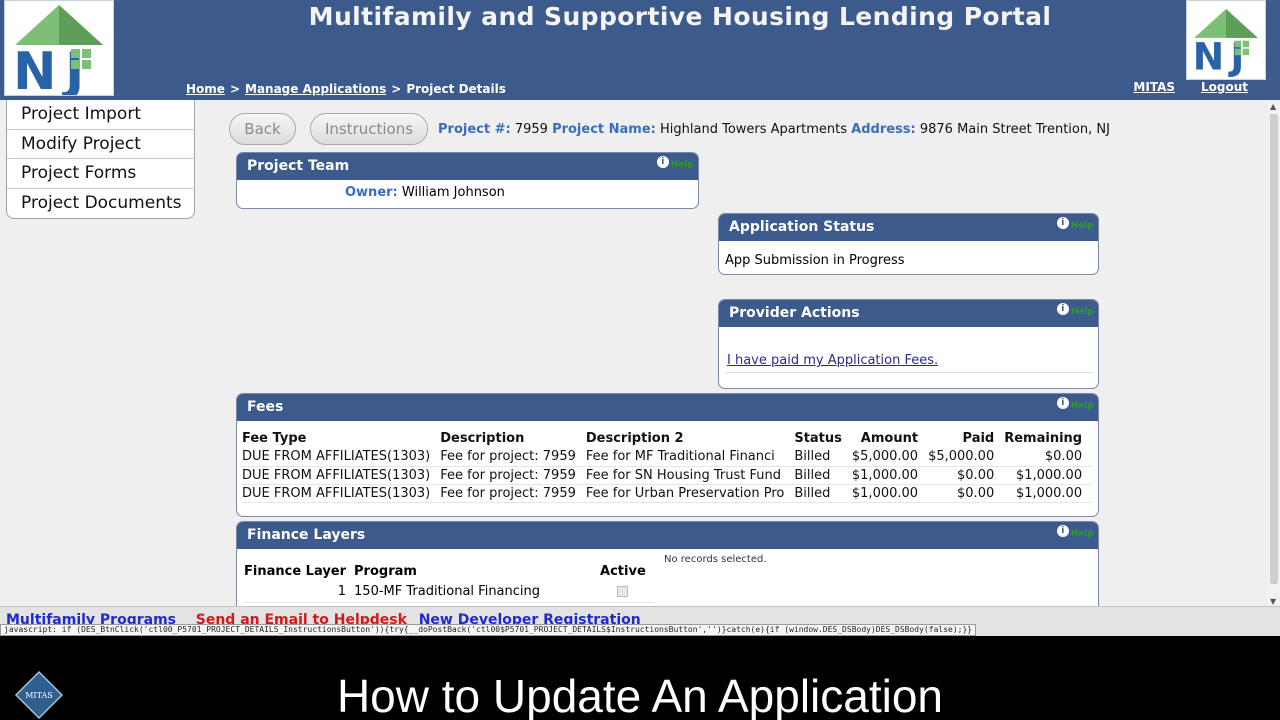 Image resolution: width=1280 pixels, height=720 pixels. What do you see at coordinates (908, 347) in the screenshot?
I see `provider-actions-body: I have paid my Application Fees.` at bounding box center [908, 347].